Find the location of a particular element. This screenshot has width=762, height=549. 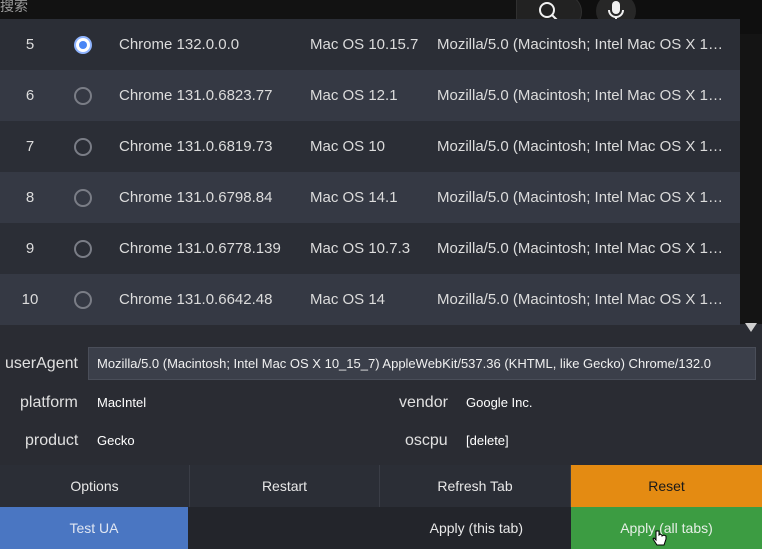

row-browser: Chrome 131.0.6778.139 is located at coordinates (200, 248).